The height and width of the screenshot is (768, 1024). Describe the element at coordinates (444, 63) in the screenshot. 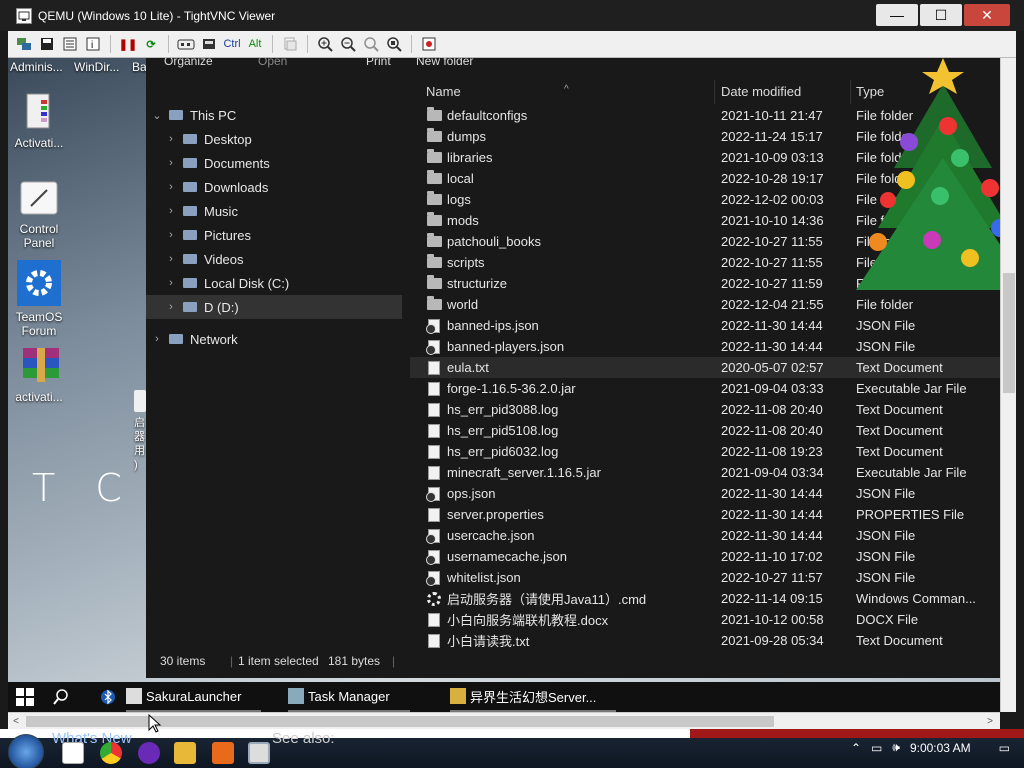

I see `new-folder-button: New folder` at that location.